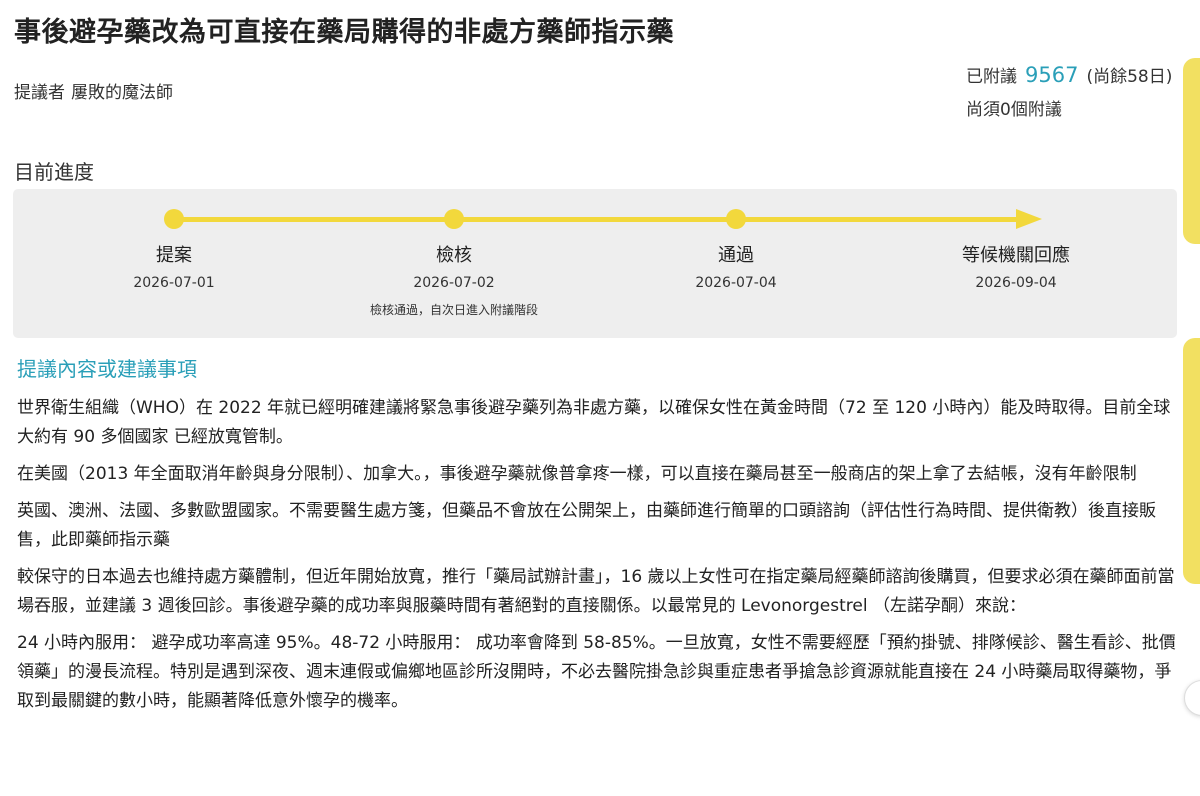  I want to click on stage-passed: 通過 2026-07-04, so click(736, 266).